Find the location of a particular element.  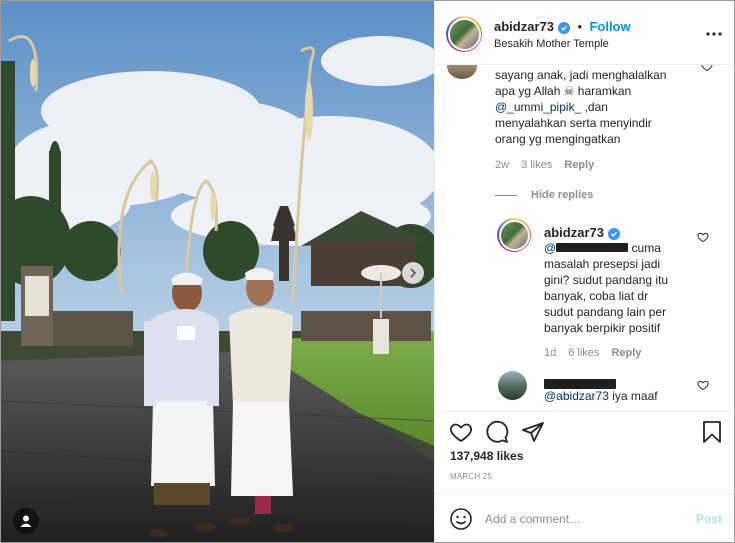

mention-link: @_ummi_pipik_ is located at coordinates (538, 107).